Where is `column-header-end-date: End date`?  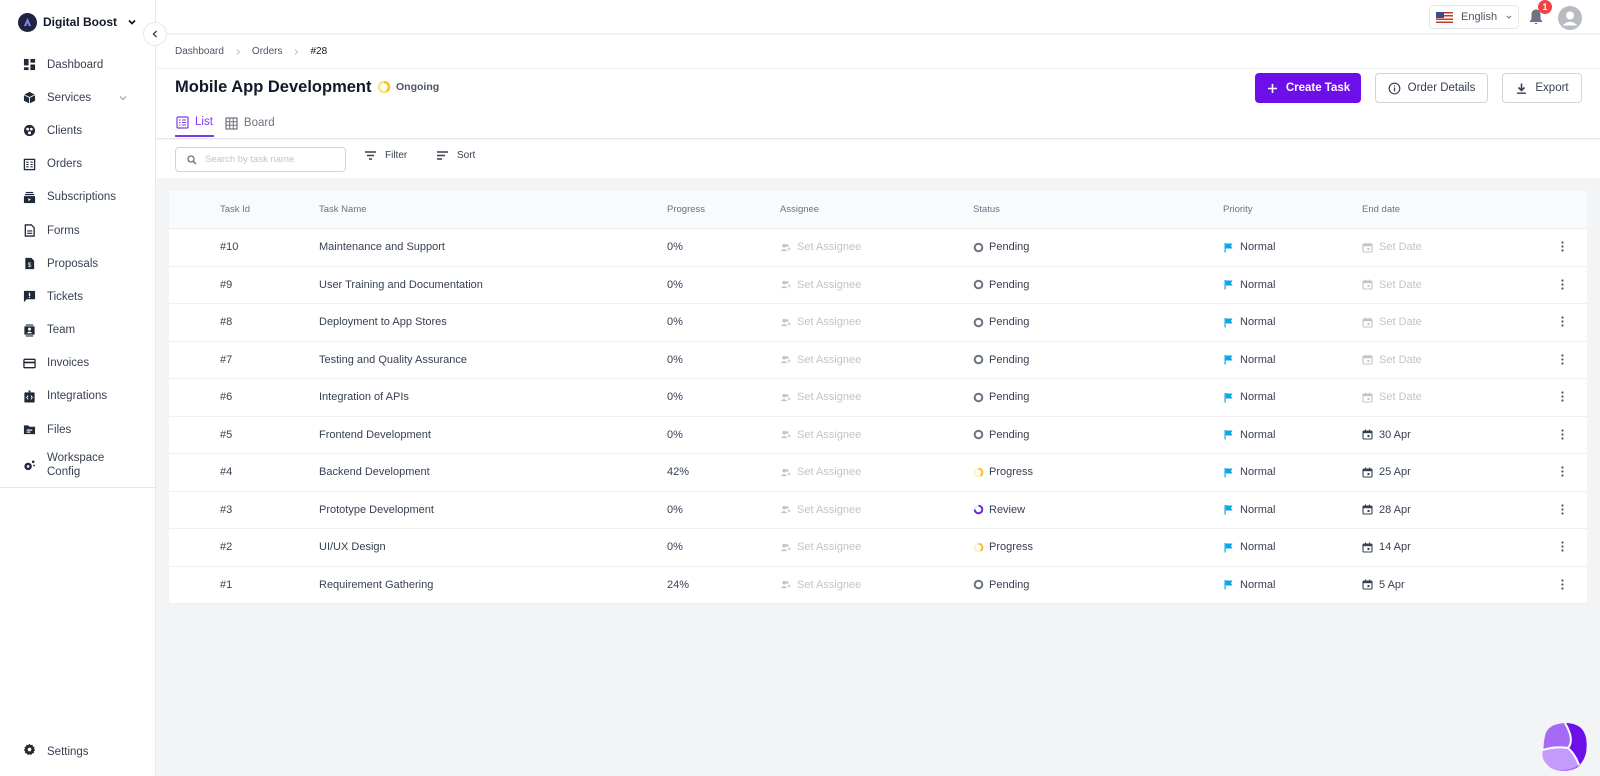 column-header-end-date: End date is located at coordinates (1381, 209).